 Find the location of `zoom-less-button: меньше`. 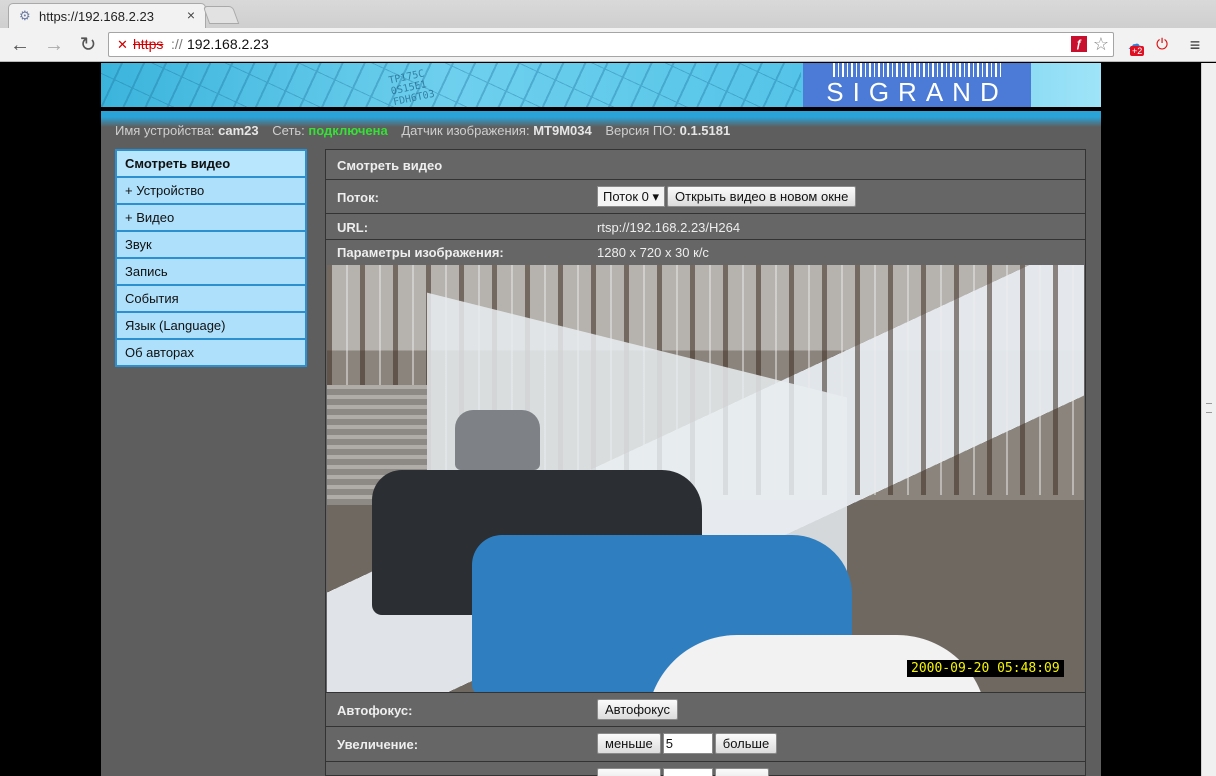

zoom-less-button: меньше is located at coordinates (629, 743).